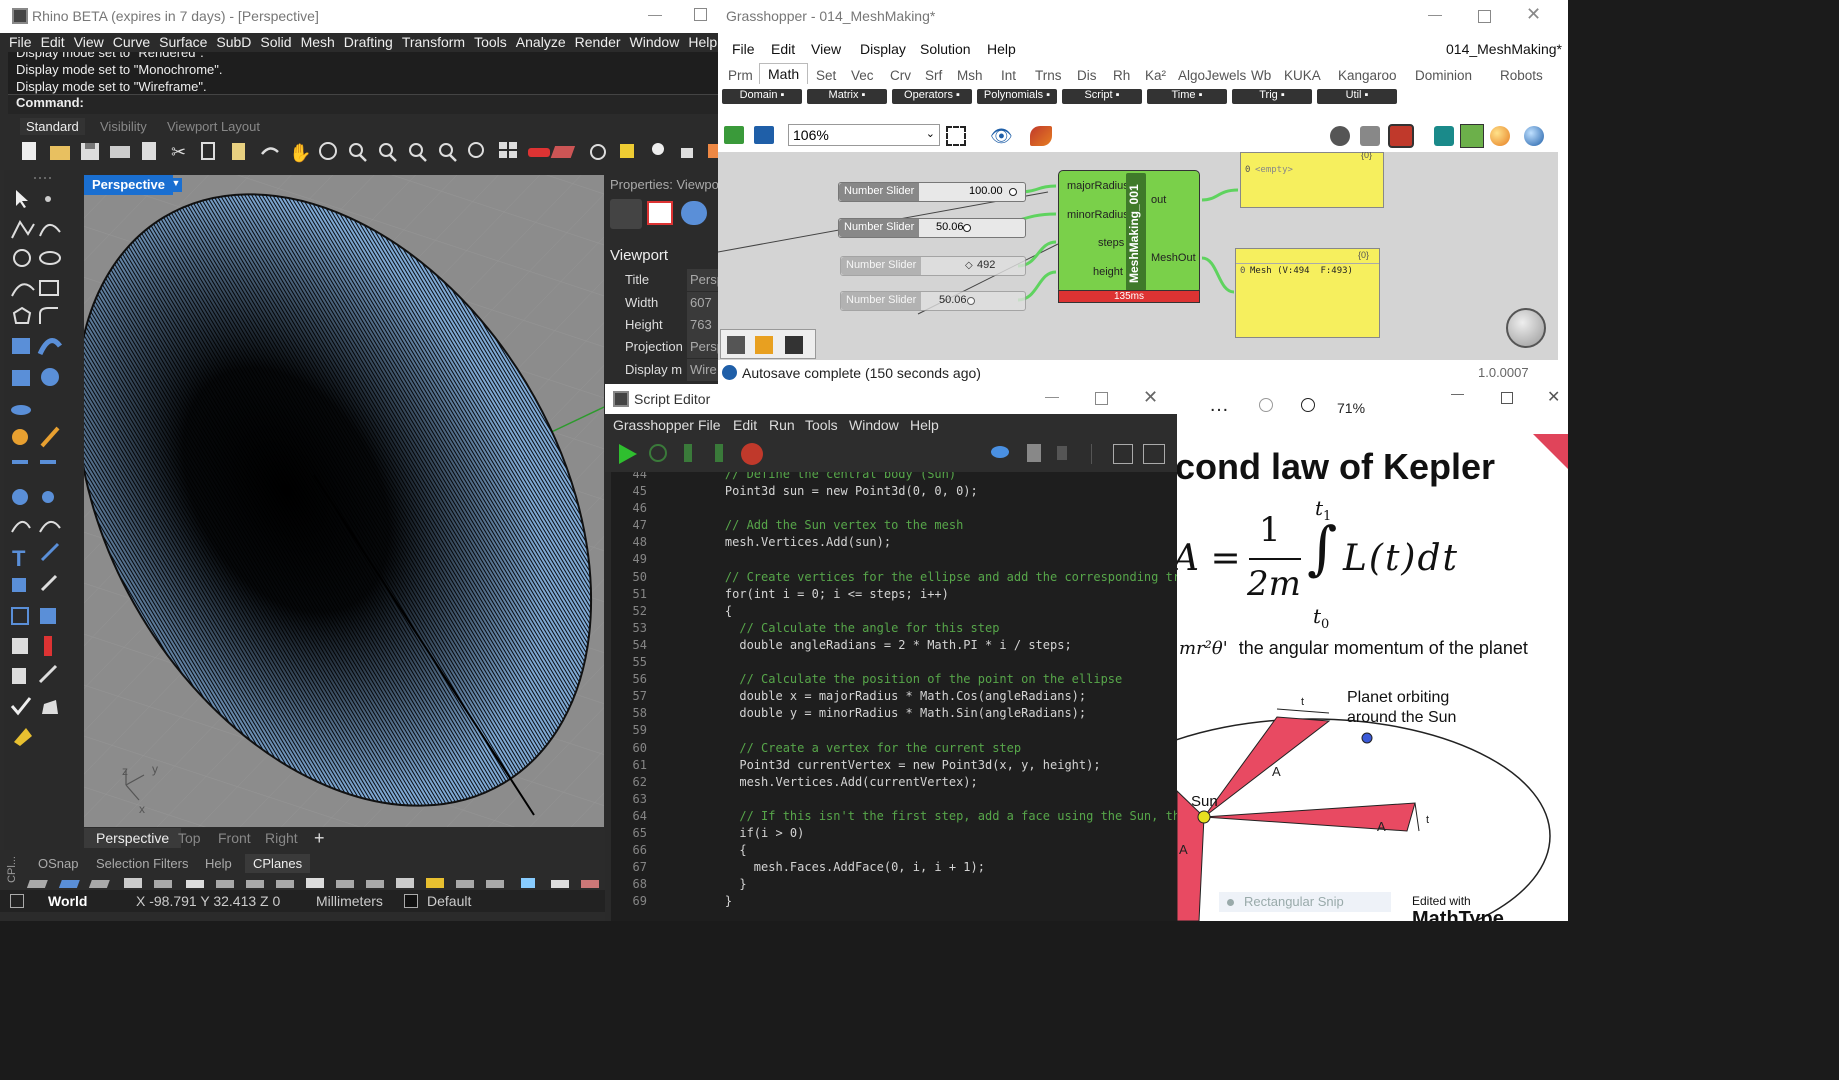 Image resolution: width=1839 pixels, height=1080 pixels. What do you see at coordinates (688, 453) in the screenshot?
I see `step-in-icon` at bounding box center [688, 453].